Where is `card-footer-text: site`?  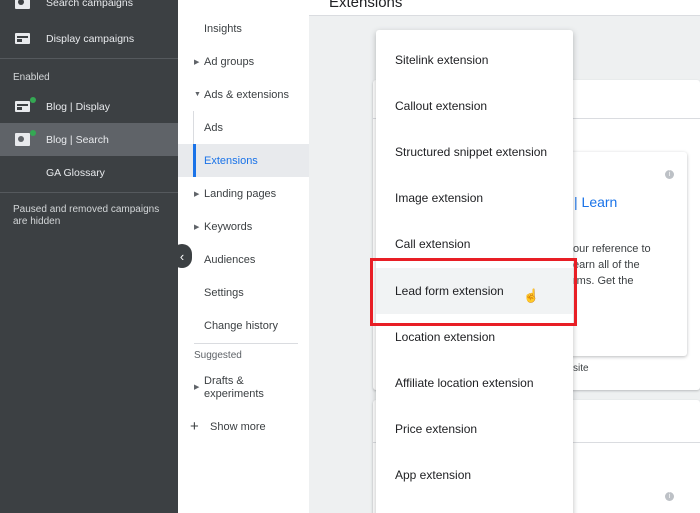
card-footer-text: site is located at coordinates (581, 368).